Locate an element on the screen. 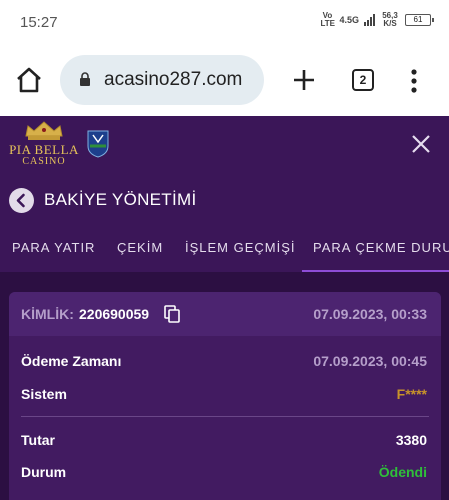 This screenshot has height=500, width=449. request-date: 07.09.2023, 00:33 is located at coordinates (370, 314).